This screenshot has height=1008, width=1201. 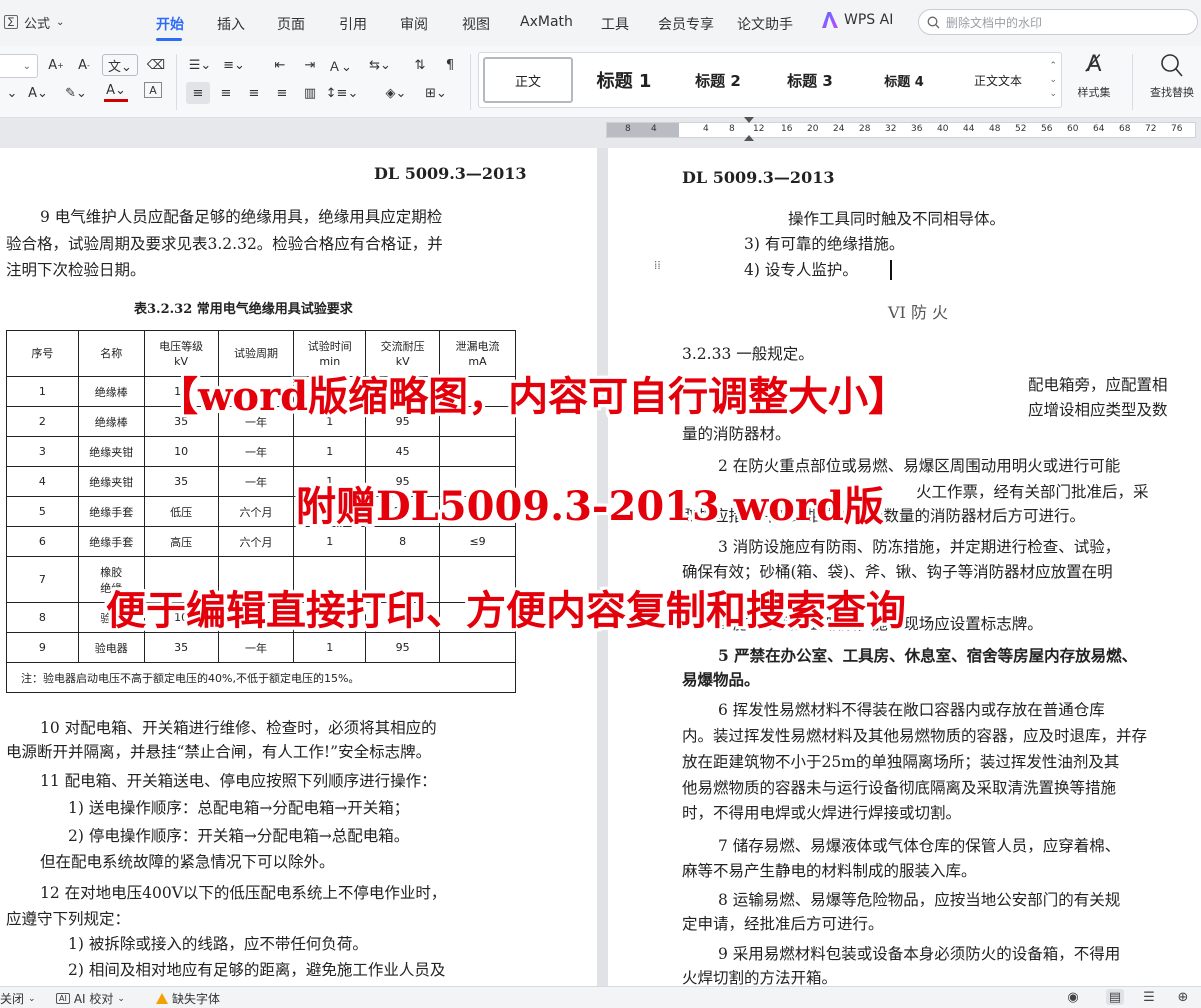 What do you see at coordinates (643, 130) in the screenshot?
I see `ruler-margin` at bounding box center [643, 130].